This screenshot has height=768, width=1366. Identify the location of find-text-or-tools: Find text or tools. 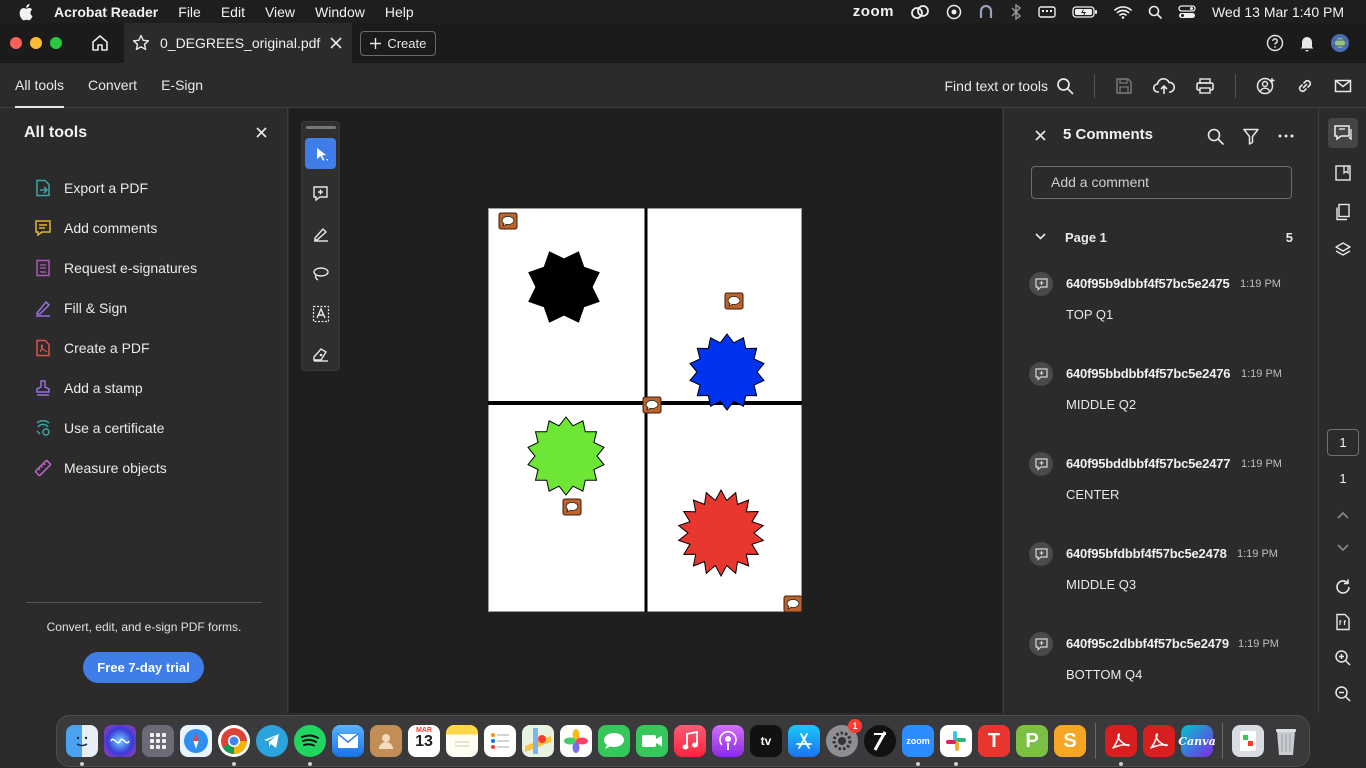
(997, 86).